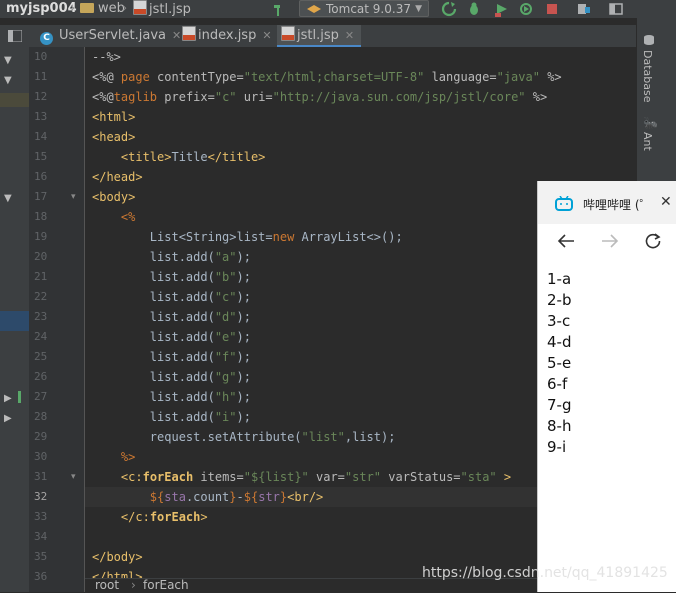  Describe the element at coordinates (279, 9) in the screenshot. I see `build-hammer-icon` at that location.